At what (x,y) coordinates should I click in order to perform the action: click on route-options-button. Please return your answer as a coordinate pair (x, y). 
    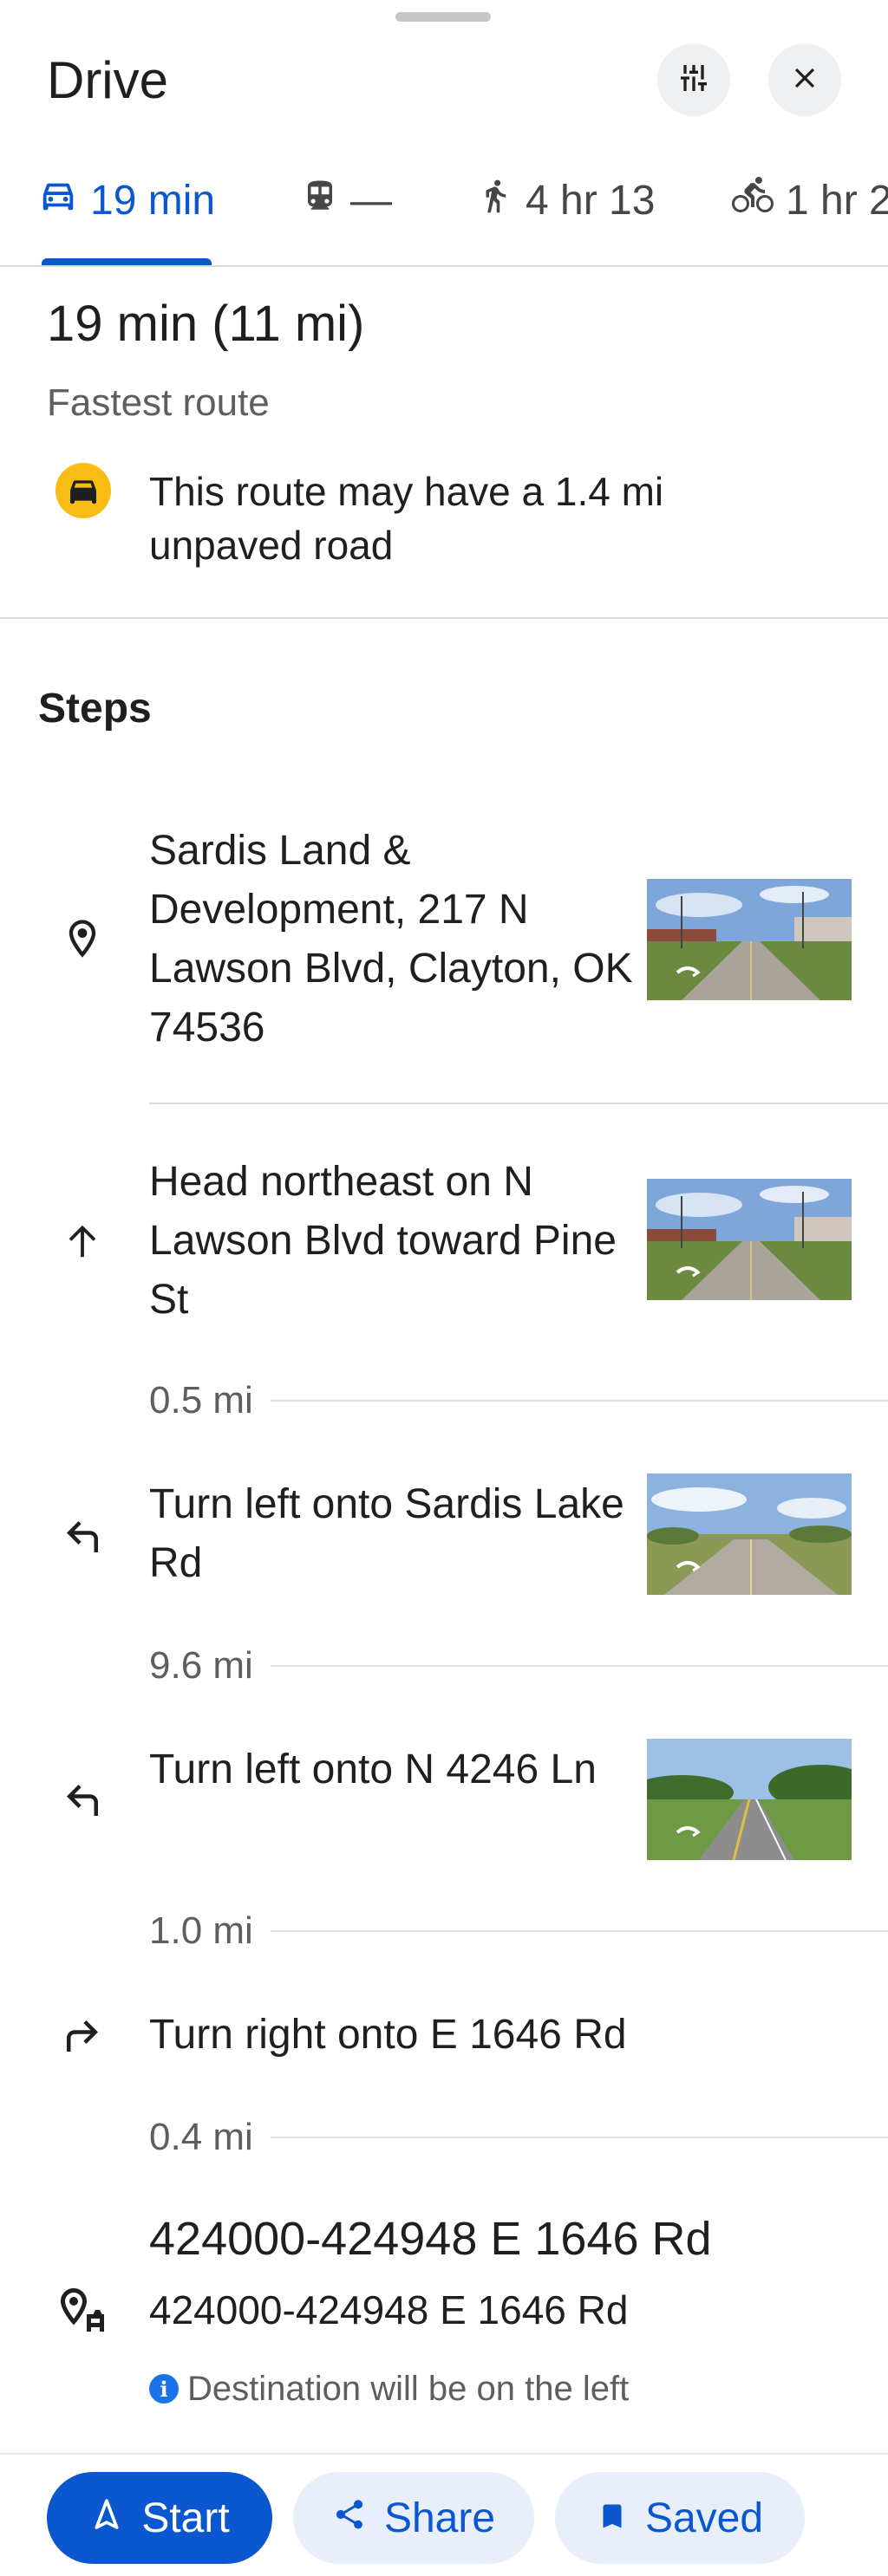
    Looking at the image, I should click on (693, 79).